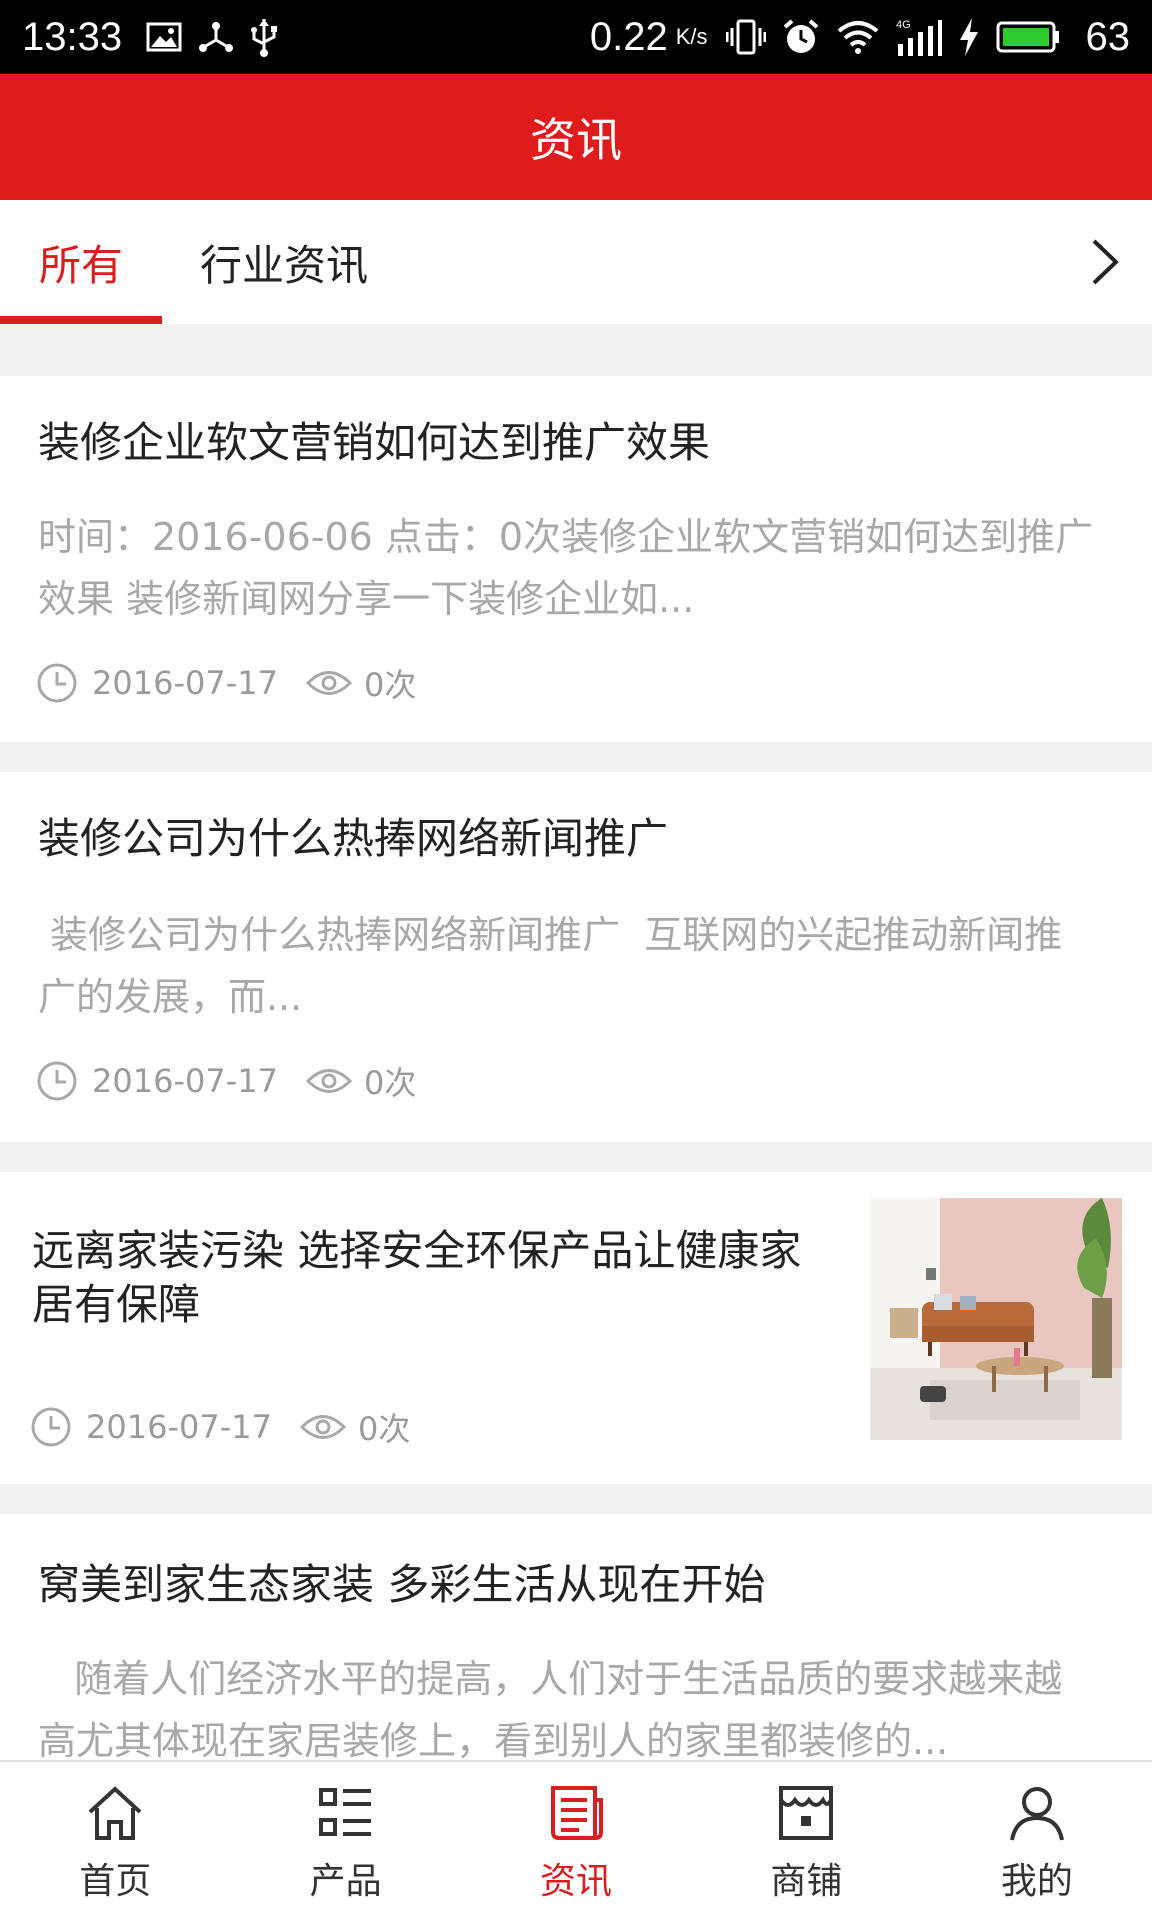 The width and height of the screenshot is (1152, 1922). Describe the element at coordinates (374, 442) in the screenshot. I see `article-title: 装修企业软文营销如何达到推广效果` at that location.